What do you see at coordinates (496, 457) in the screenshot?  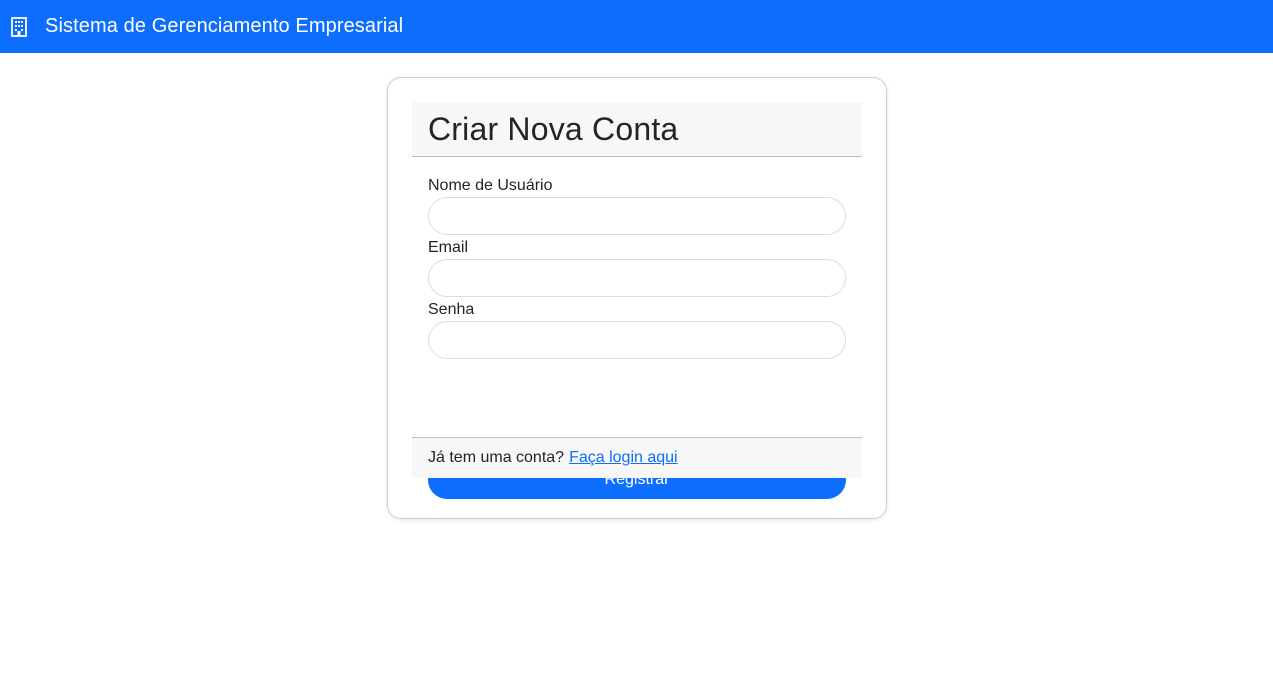 I see `footer-text: Já tem uma conta?` at bounding box center [496, 457].